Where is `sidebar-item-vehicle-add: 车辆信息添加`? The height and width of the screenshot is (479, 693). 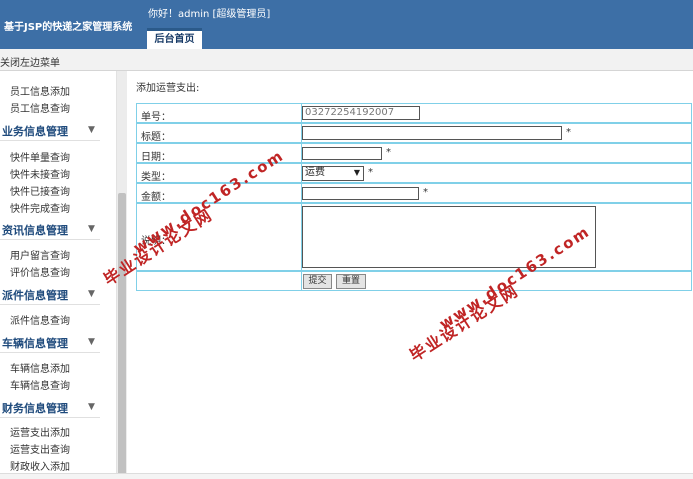
sidebar-item-vehicle-add: 车辆信息添加 is located at coordinates (63, 367).